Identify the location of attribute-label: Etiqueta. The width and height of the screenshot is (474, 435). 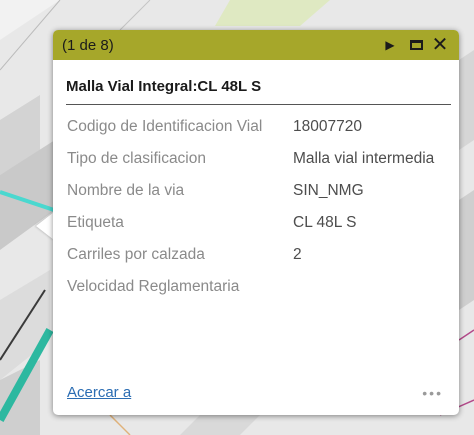
(95, 222).